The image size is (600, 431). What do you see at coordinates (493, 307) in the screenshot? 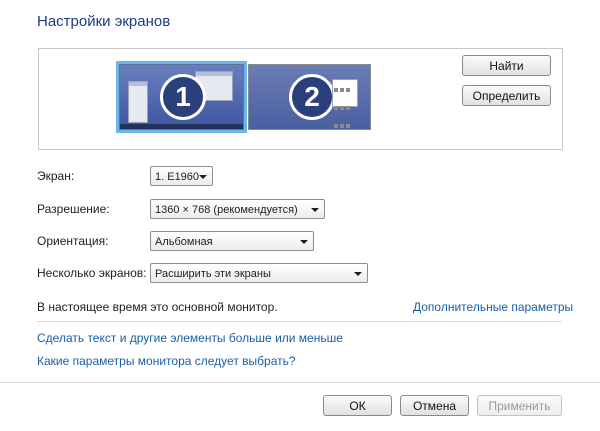
I see `advanced-settings-link: Дополнительные параметры` at bounding box center [493, 307].